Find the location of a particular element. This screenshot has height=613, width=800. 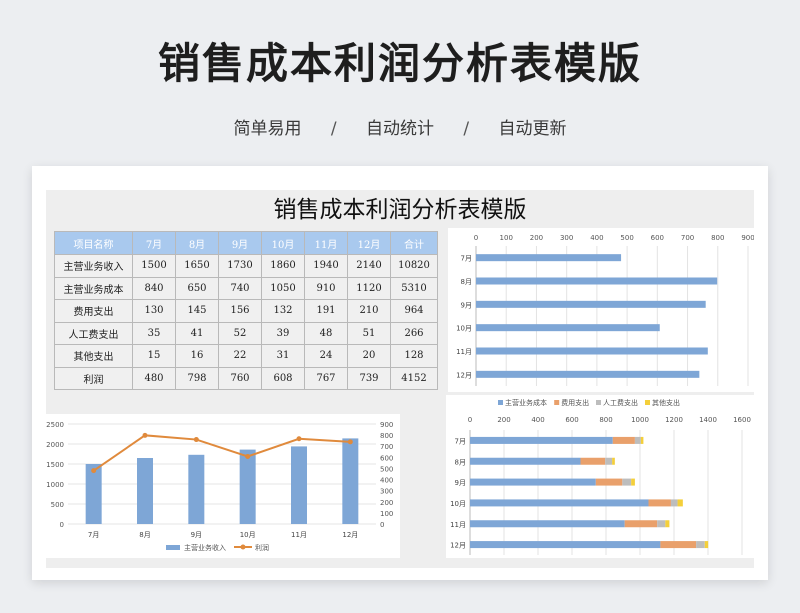

col-header: 7月 is located at coordinates (154, 243).